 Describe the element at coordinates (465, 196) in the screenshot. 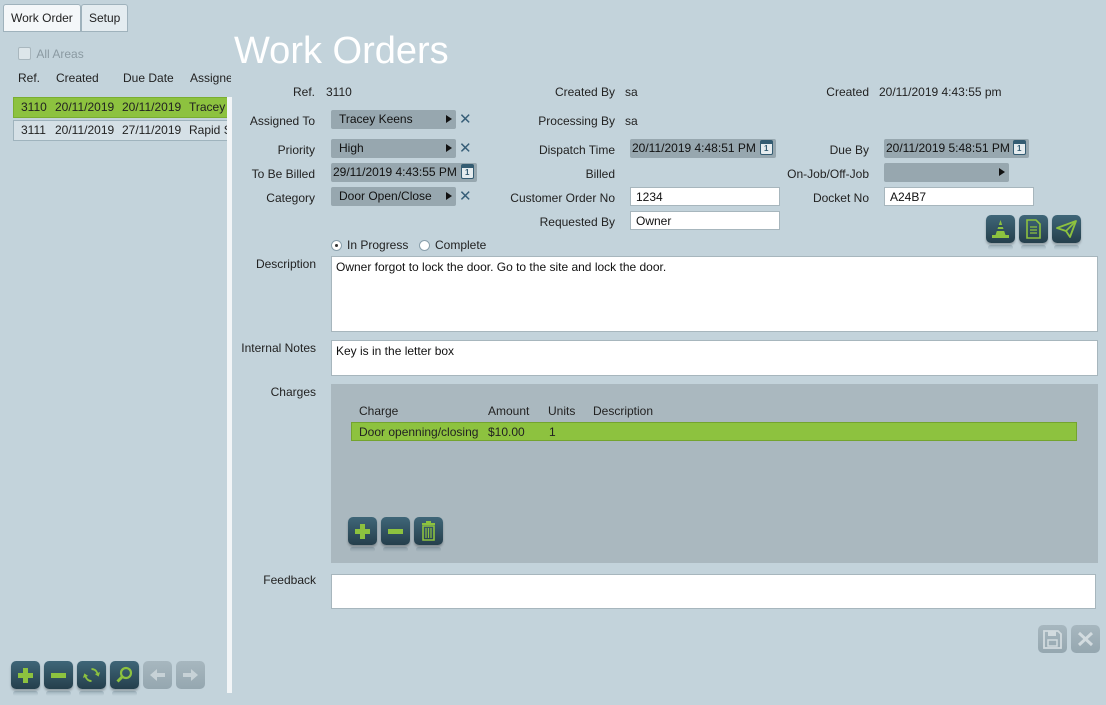

I see `clear-category-button: ✕` at that location.